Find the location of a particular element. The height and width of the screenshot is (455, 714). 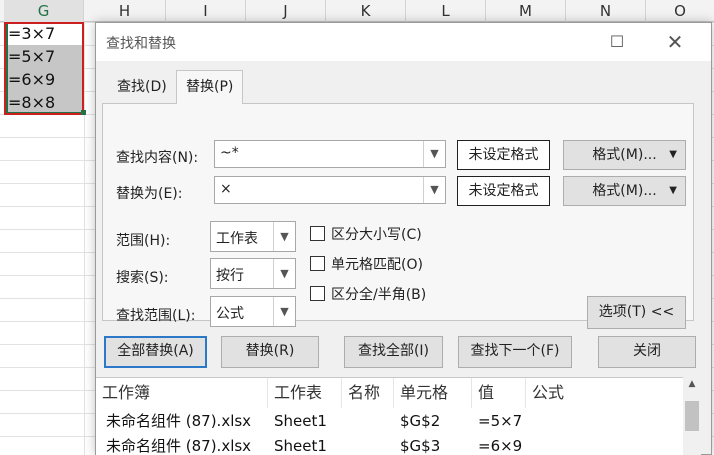

within-value: 工作表 is located at coordinates (237, 239).